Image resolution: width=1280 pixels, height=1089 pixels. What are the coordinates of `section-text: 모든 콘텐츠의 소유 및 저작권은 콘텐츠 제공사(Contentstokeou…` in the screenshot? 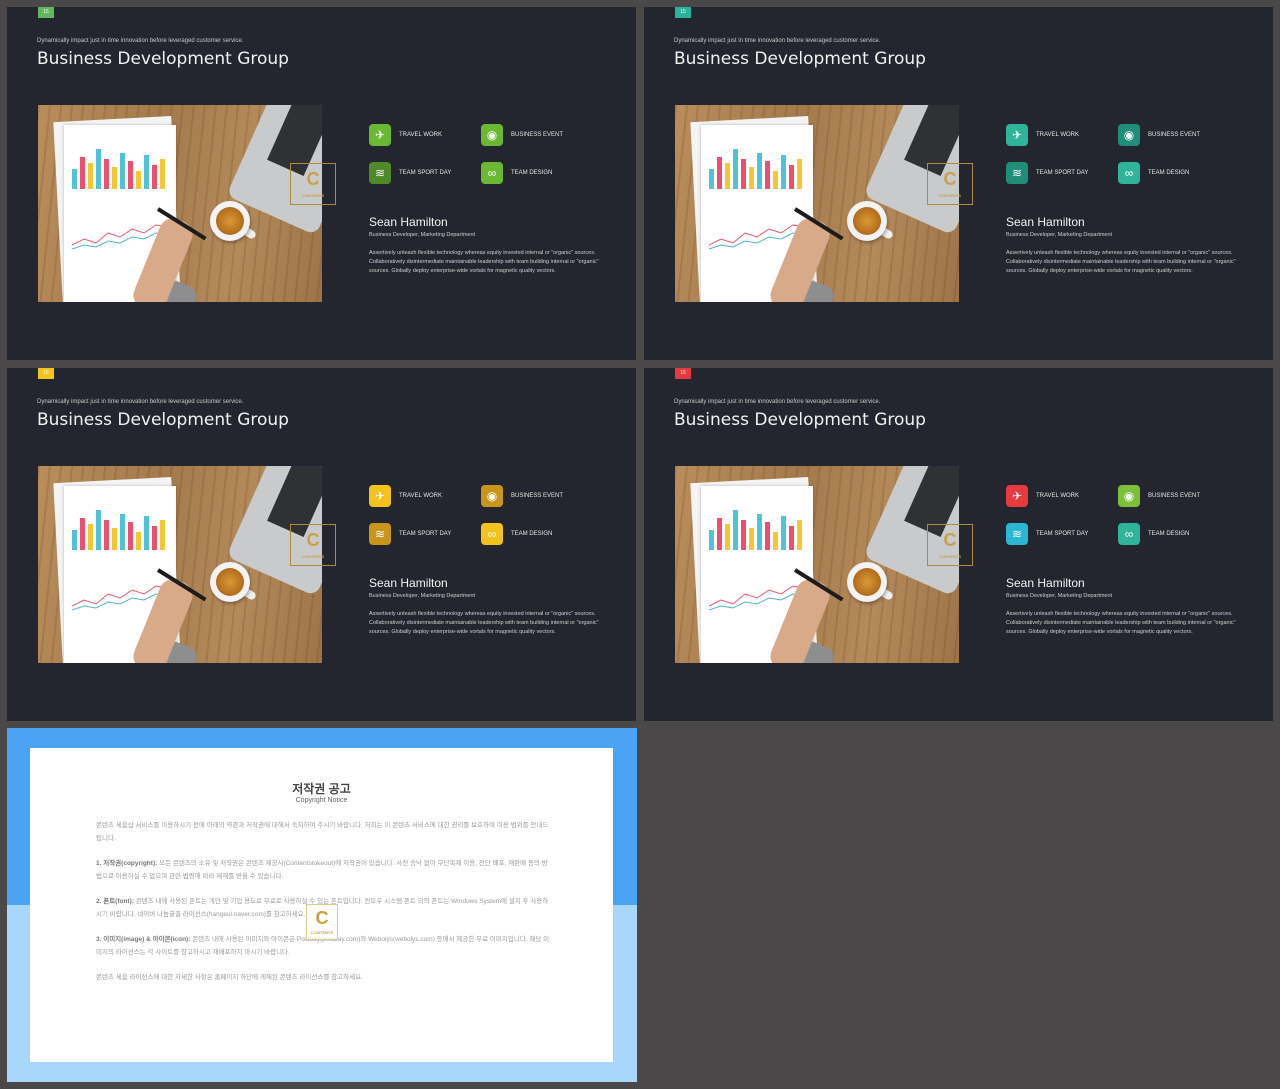 It's located at (322, 870).